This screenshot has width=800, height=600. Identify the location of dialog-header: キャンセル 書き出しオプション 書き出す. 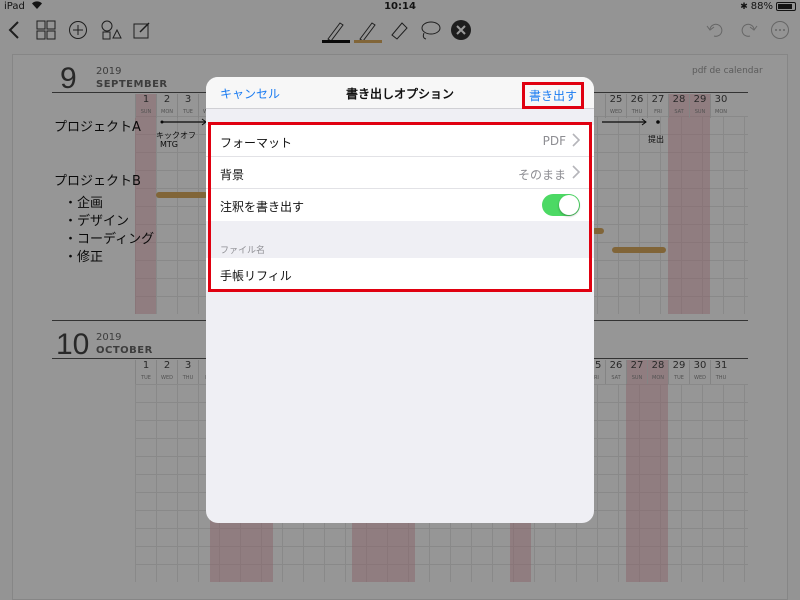
(400, 93).